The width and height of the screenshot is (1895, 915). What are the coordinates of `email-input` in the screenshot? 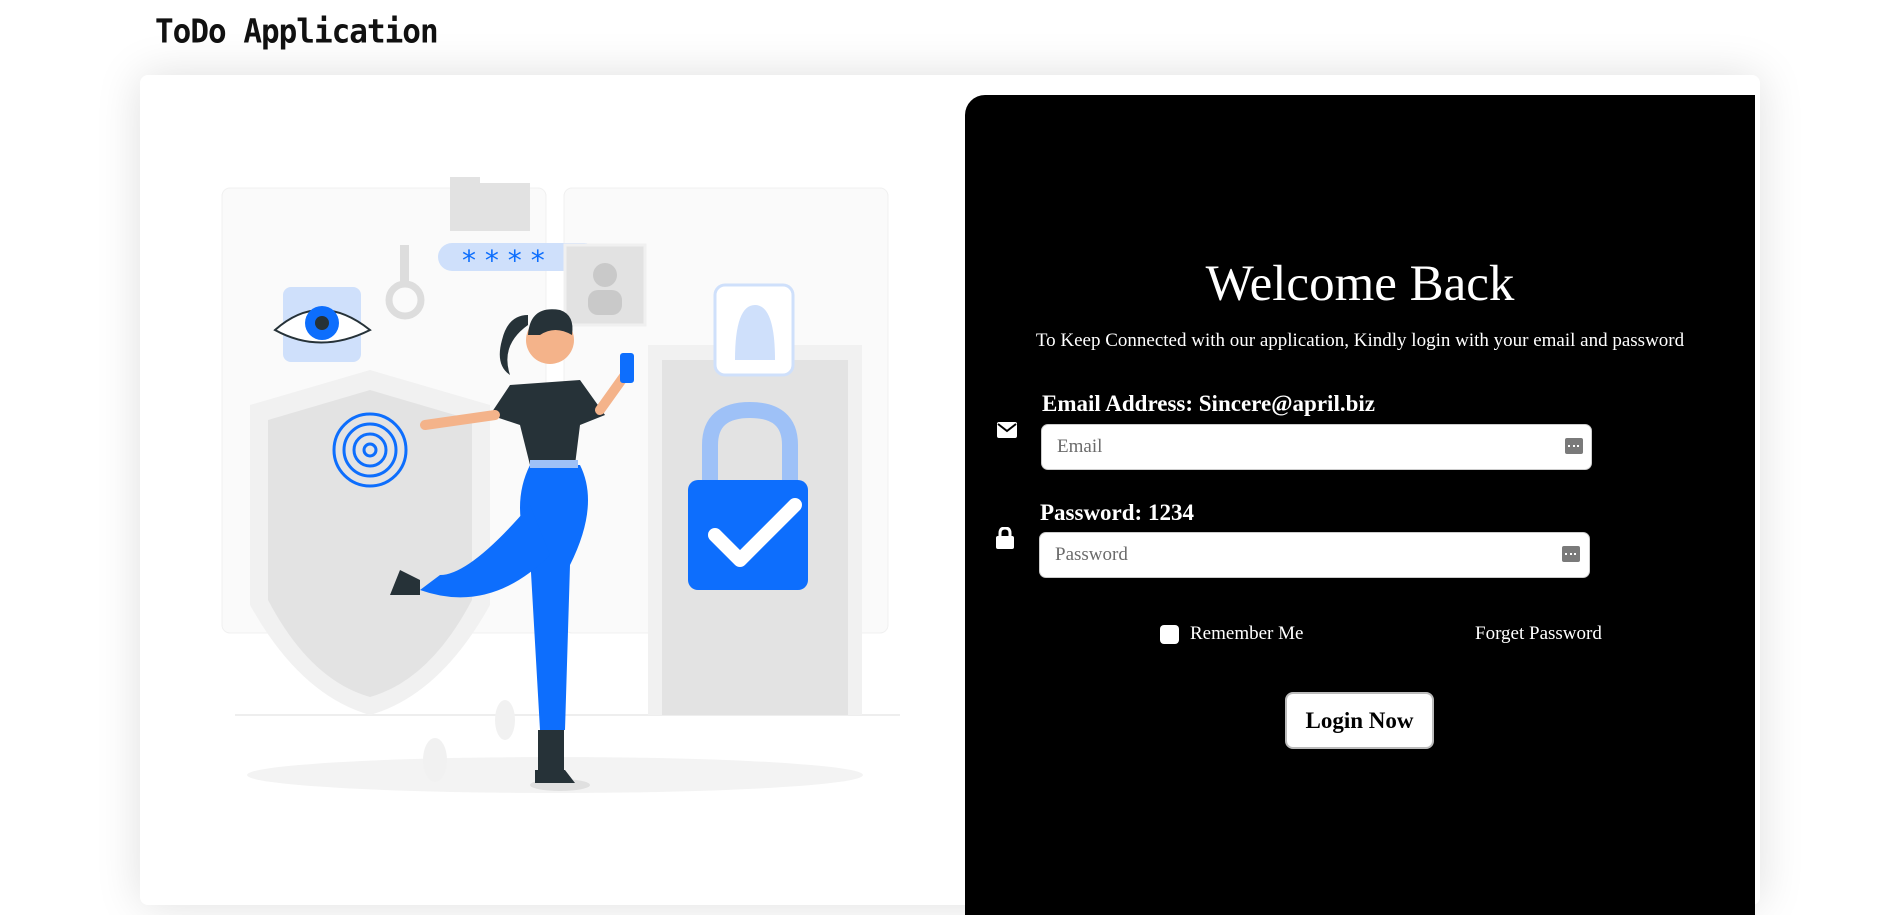 It's located at (1316, 447).